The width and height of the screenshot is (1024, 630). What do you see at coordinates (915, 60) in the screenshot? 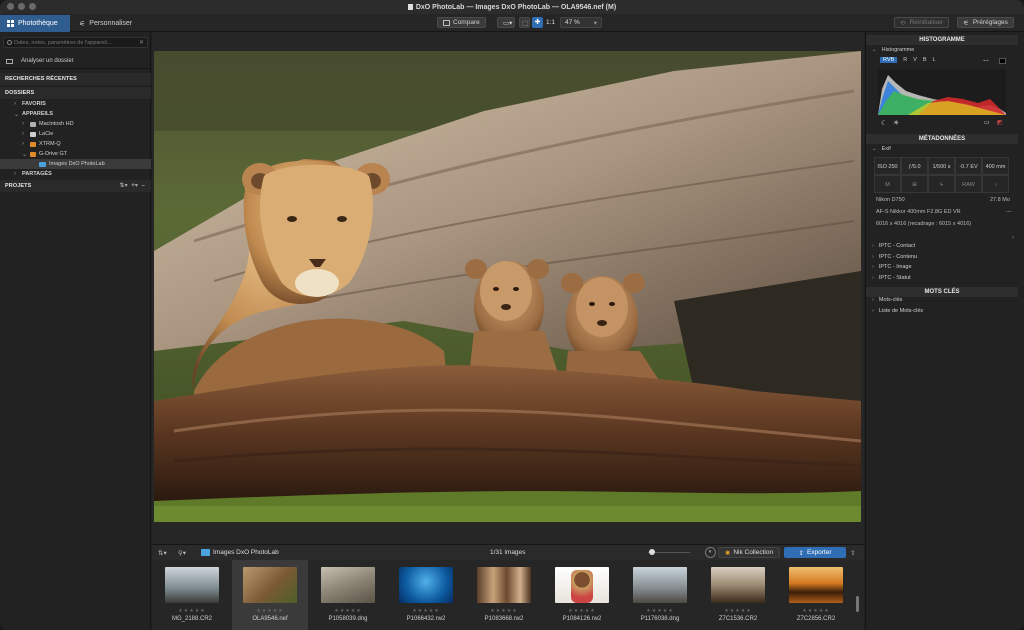
I see `channel-tab-v: V` at bounding box center [915, 60].